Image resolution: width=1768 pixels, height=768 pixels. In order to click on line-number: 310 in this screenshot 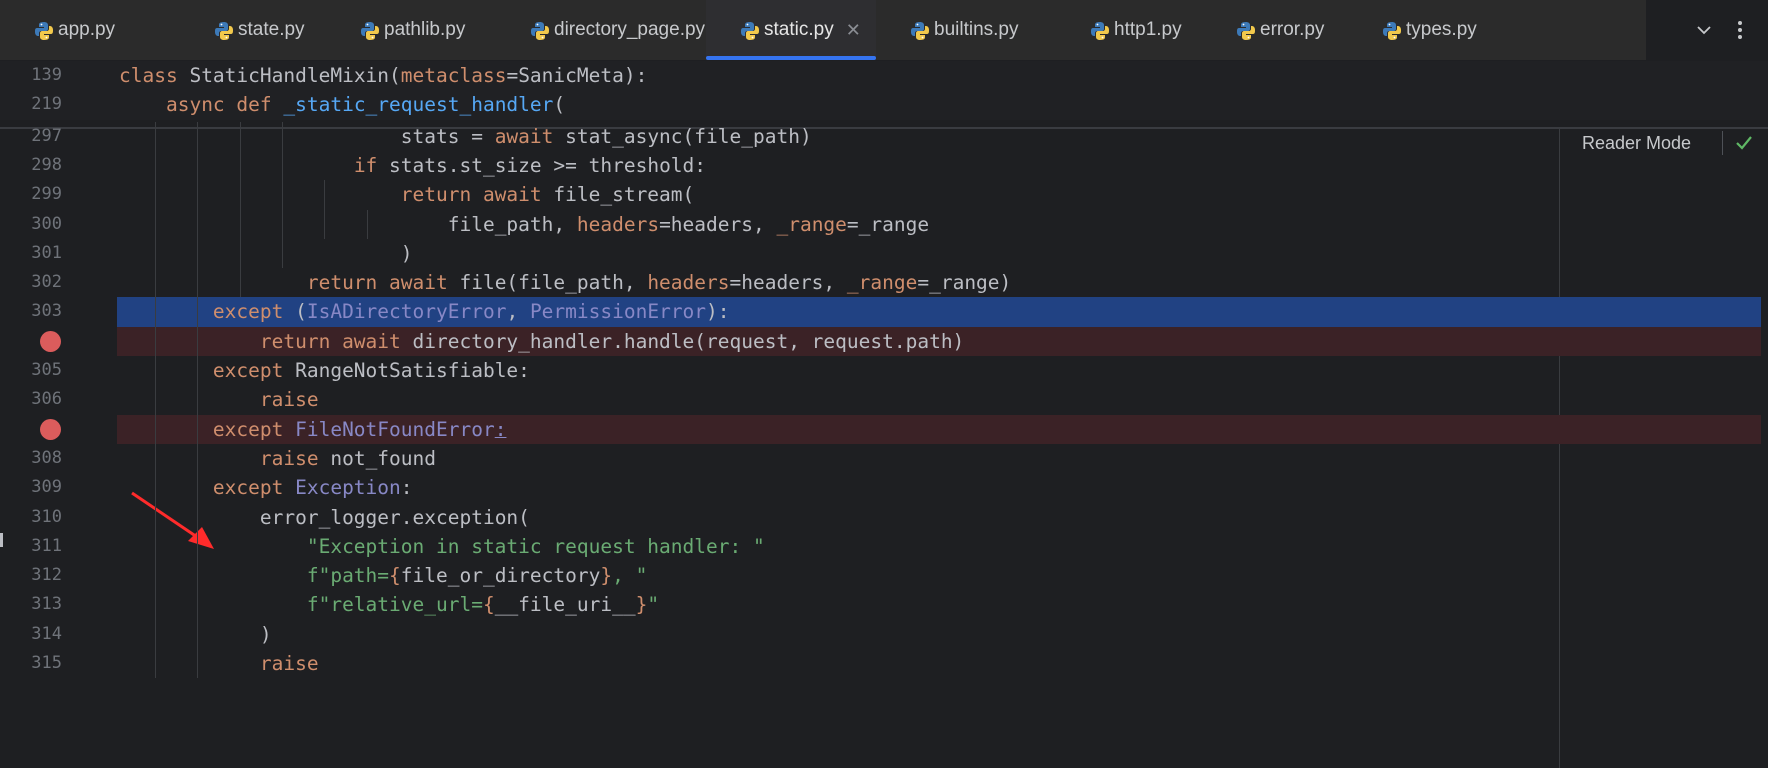, I will do `click(46, 516)`.